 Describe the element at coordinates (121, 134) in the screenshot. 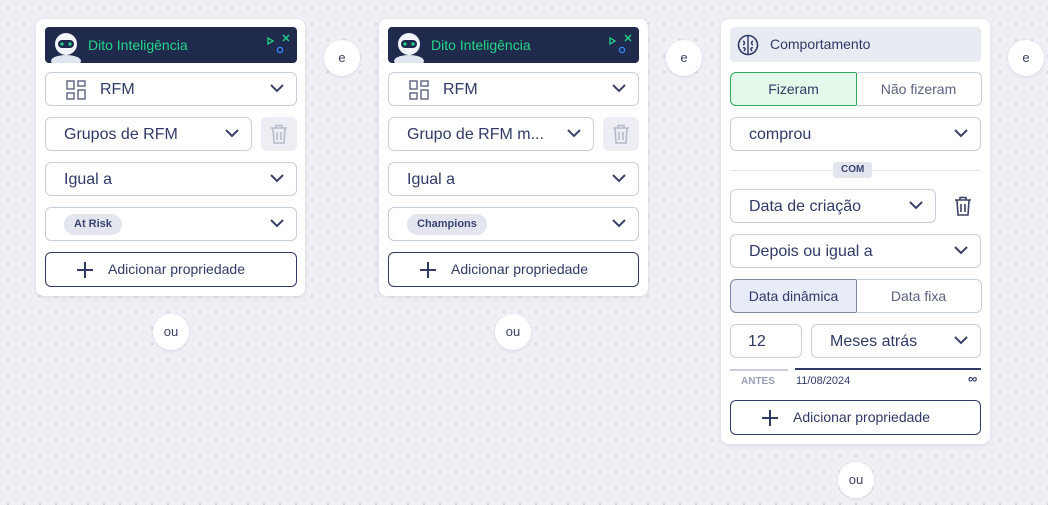

I see `property-label: Grupos de RFM` at that location.